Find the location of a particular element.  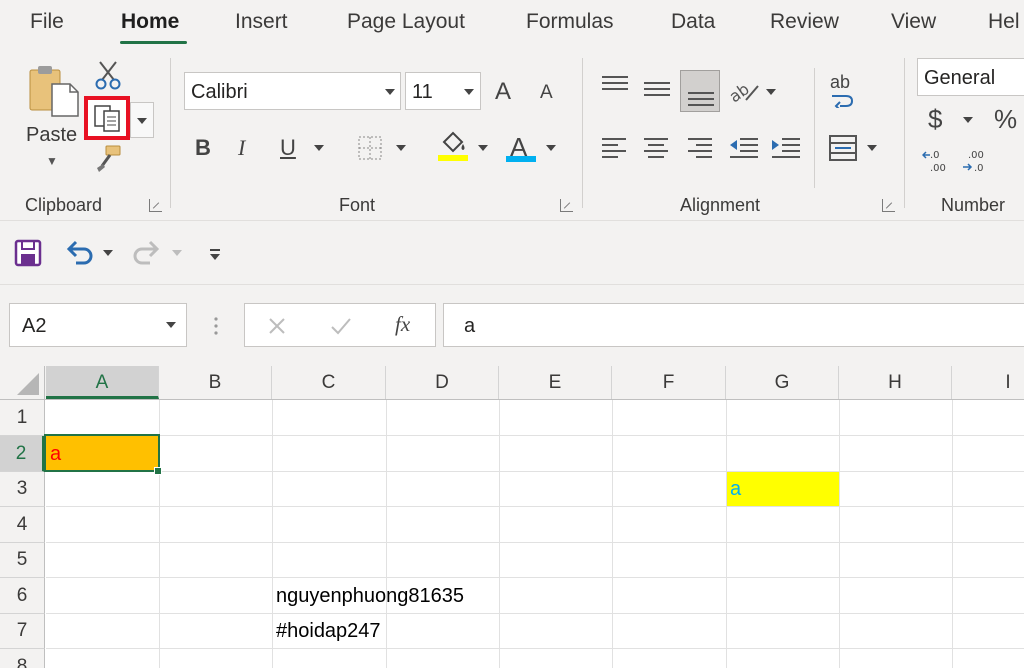

paste-button-label: Paste is located at coordinates (51, 135).